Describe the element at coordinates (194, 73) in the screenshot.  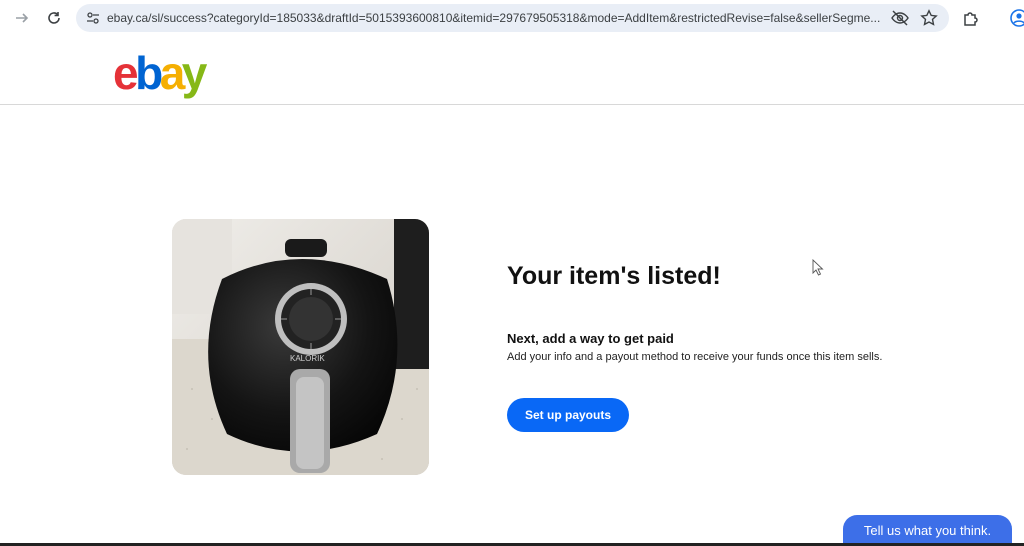
I see `logo-letter-y: y` at that location.